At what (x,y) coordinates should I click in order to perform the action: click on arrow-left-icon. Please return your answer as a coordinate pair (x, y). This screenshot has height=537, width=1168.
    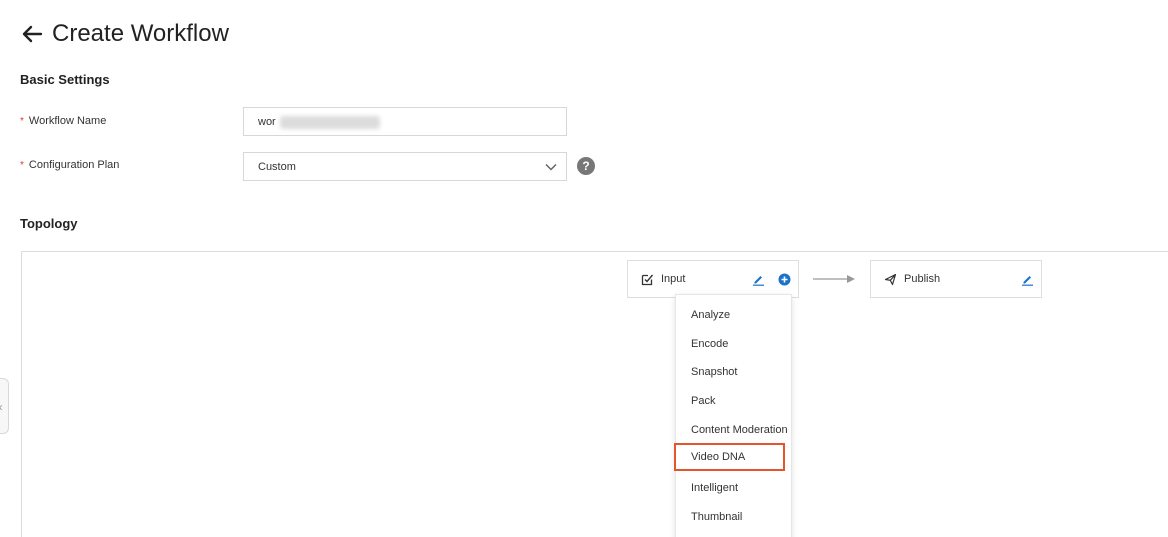
    Looking at the image, I should click on (32, 34).